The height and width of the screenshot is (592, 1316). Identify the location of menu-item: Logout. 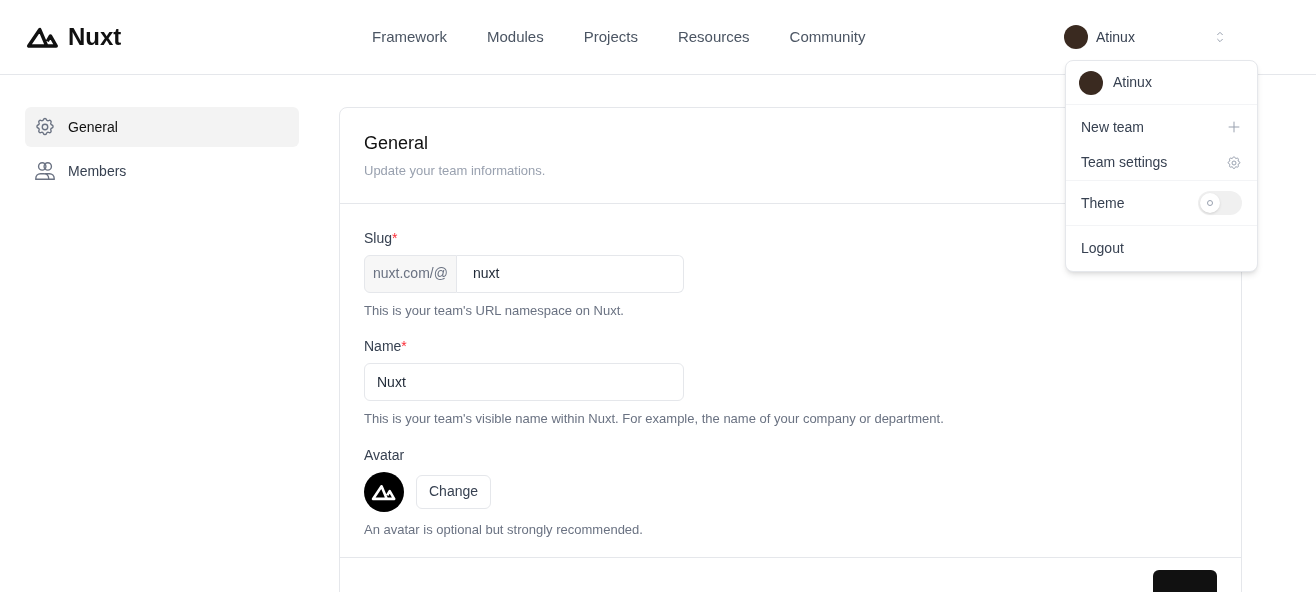
(1161, 248).